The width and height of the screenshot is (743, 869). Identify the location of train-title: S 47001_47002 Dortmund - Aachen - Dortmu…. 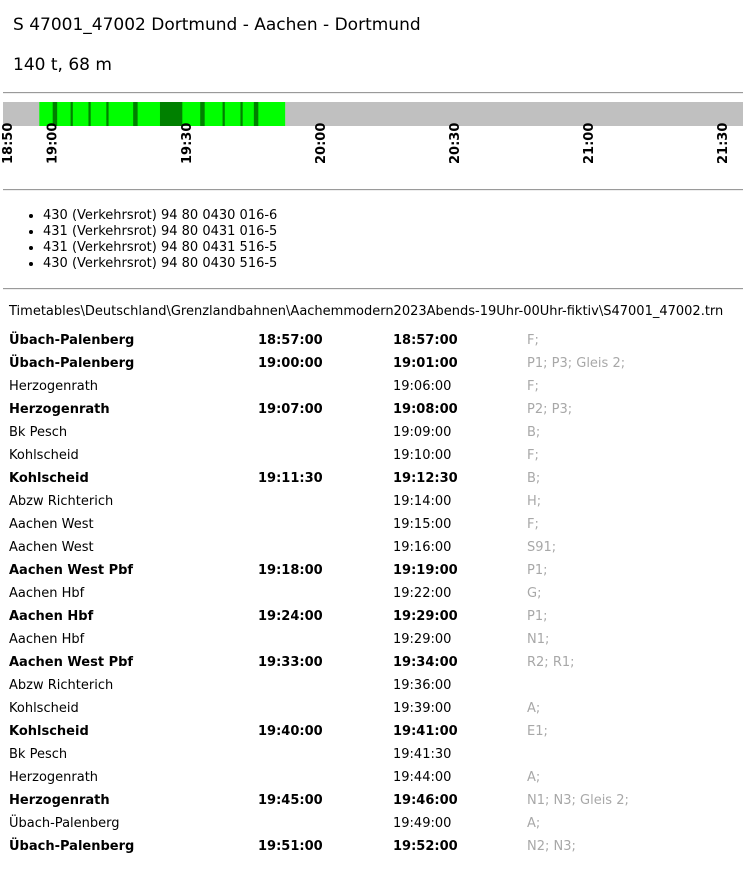
(217, 25).